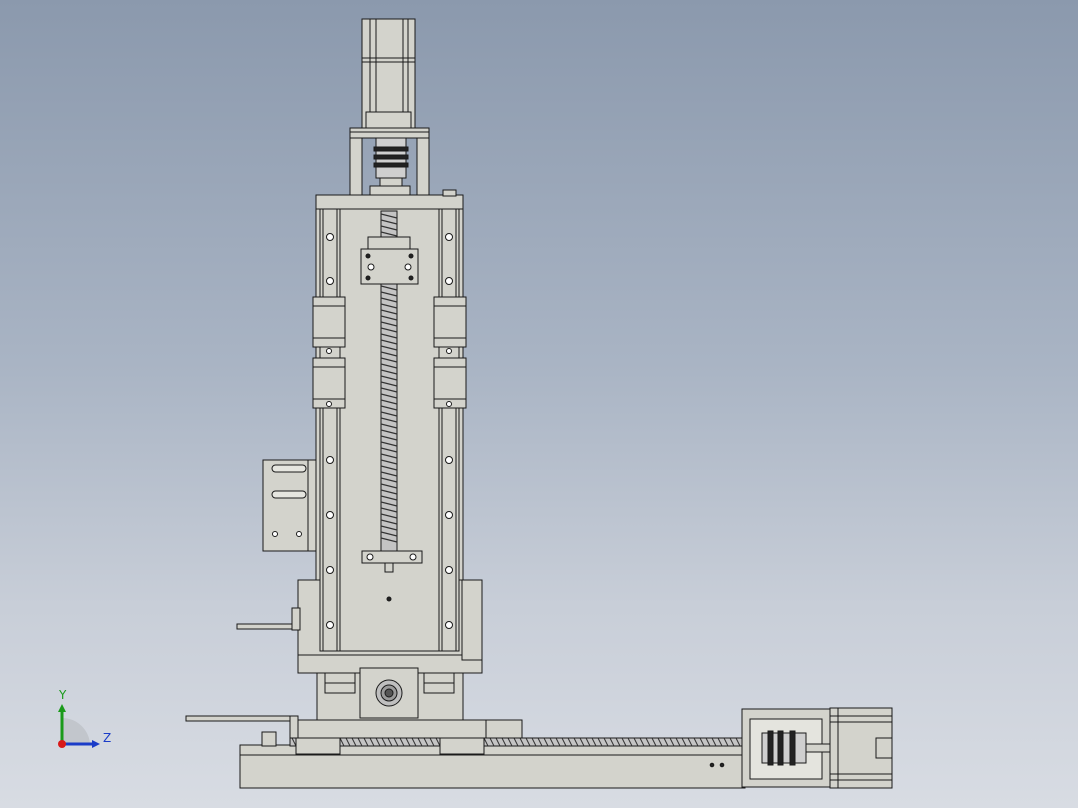 Image resolution: width=1078 pixels, height=808 pixels. I want to click on y-axis-label: Y, so click(63, 695).